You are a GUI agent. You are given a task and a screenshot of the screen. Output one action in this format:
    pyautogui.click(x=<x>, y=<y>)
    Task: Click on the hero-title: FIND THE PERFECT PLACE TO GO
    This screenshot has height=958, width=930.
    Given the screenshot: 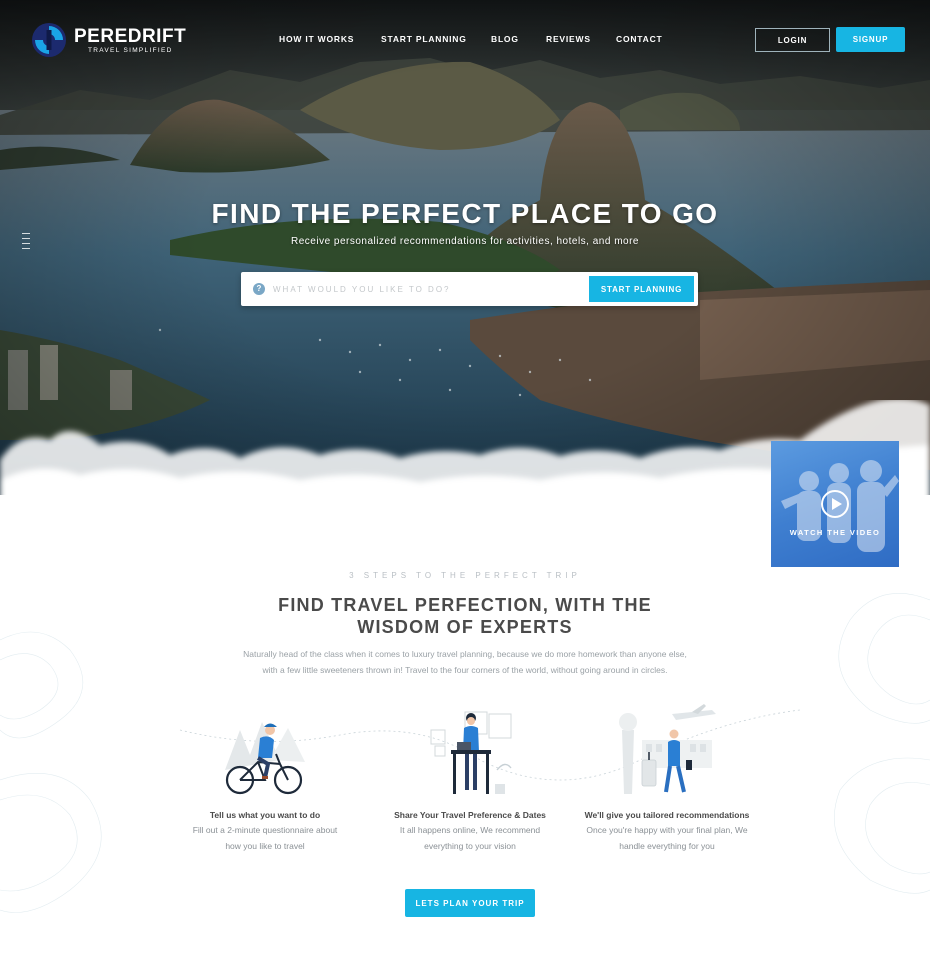 What is the action you would take?
    pyautogui.click(x=465, y=213)
    